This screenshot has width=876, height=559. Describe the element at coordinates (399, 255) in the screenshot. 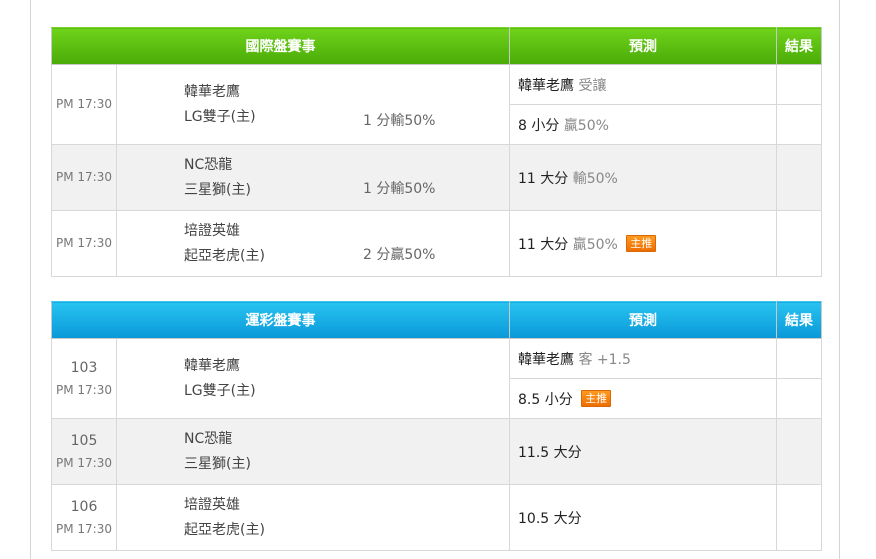

I see `handicap-line: 2 分贏50%` at that location.